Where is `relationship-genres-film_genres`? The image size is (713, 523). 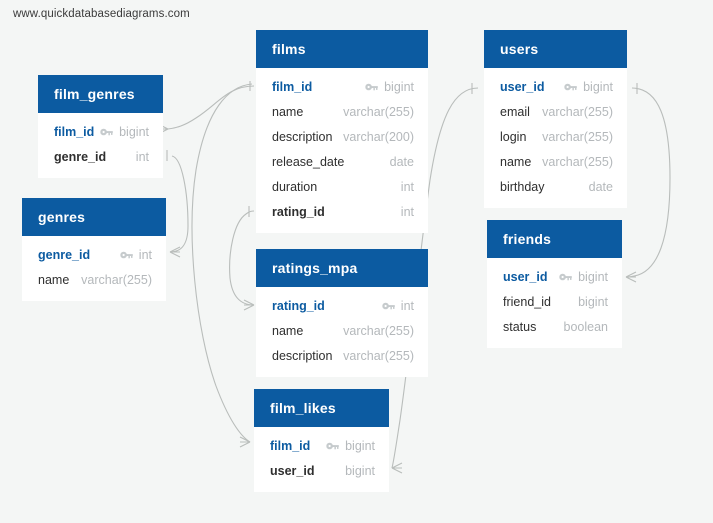
relationship-genres-film_genres is located at coordinates (179, 204).